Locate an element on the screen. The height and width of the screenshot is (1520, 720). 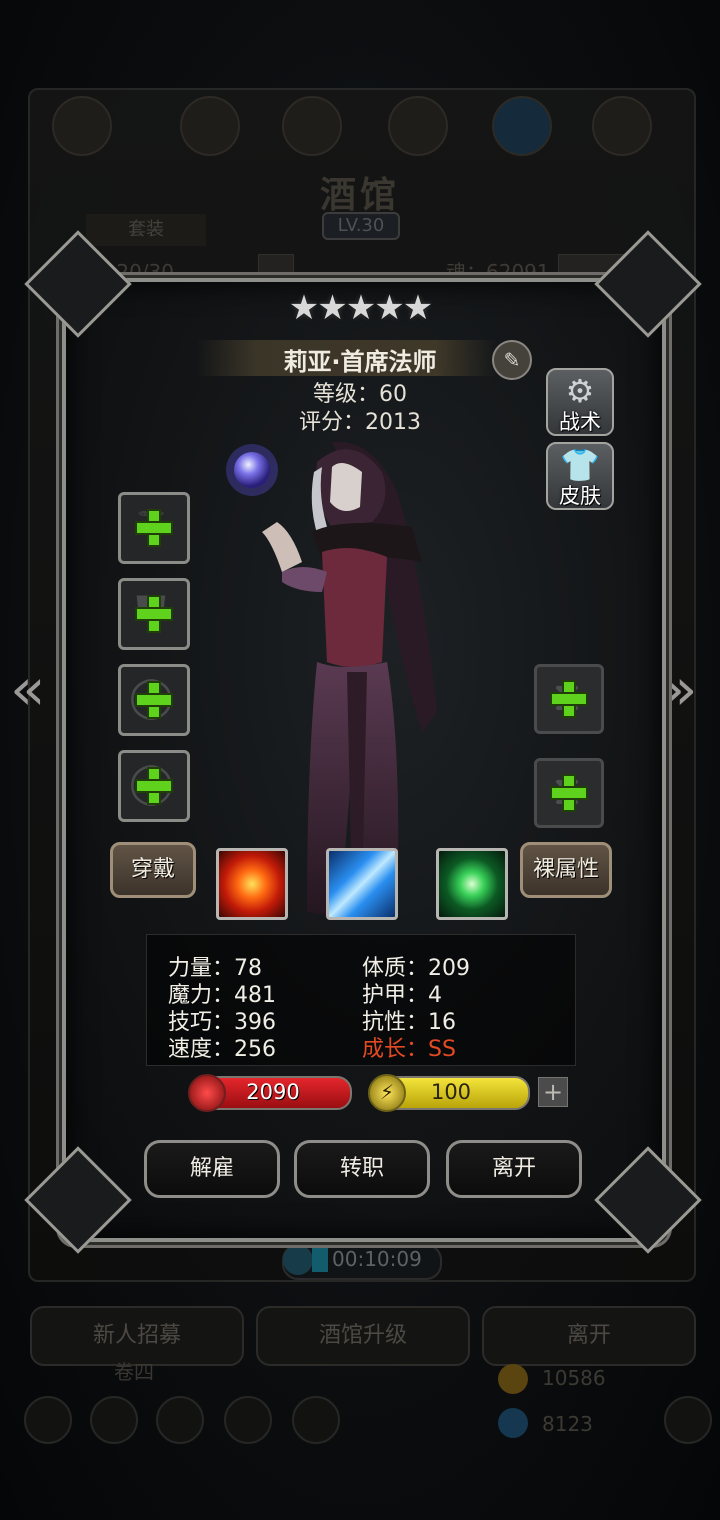
timer-icon is located at coordinates (298, 1260).